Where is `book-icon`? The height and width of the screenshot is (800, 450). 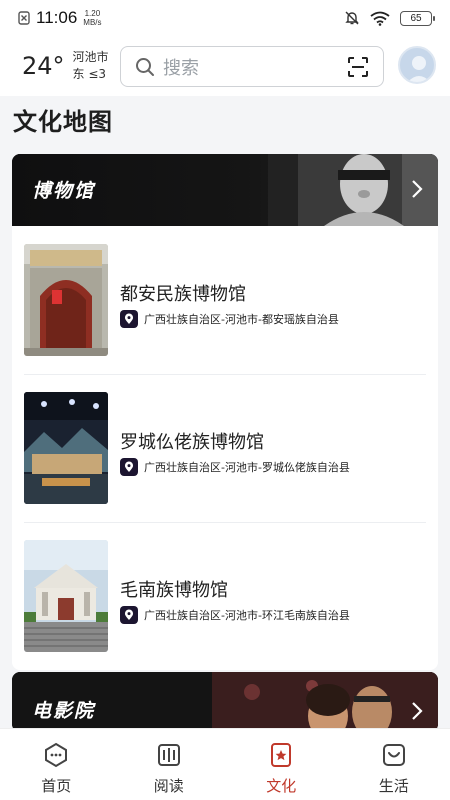 book-icon is located at coordinates (168, 755).